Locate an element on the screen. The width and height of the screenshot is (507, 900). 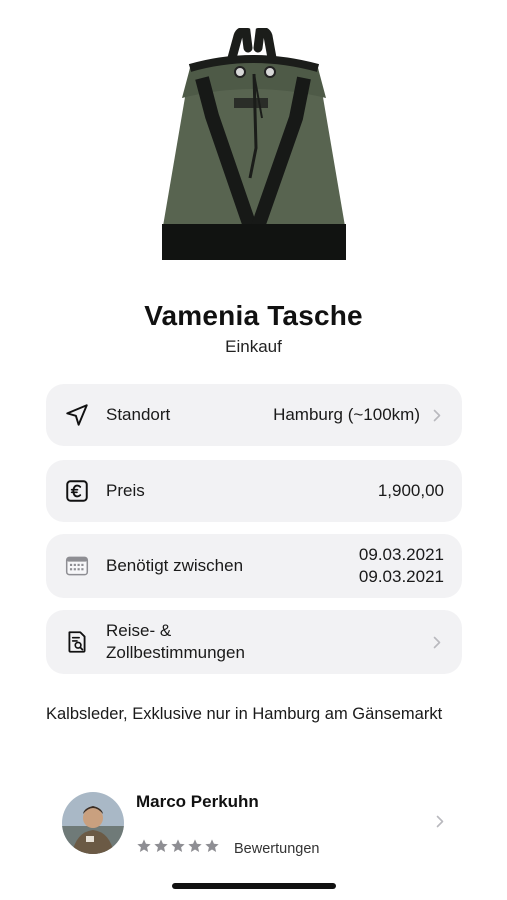
regulations-label: Reise- & Zollbestimmungen is located at coordinates (263, 642).